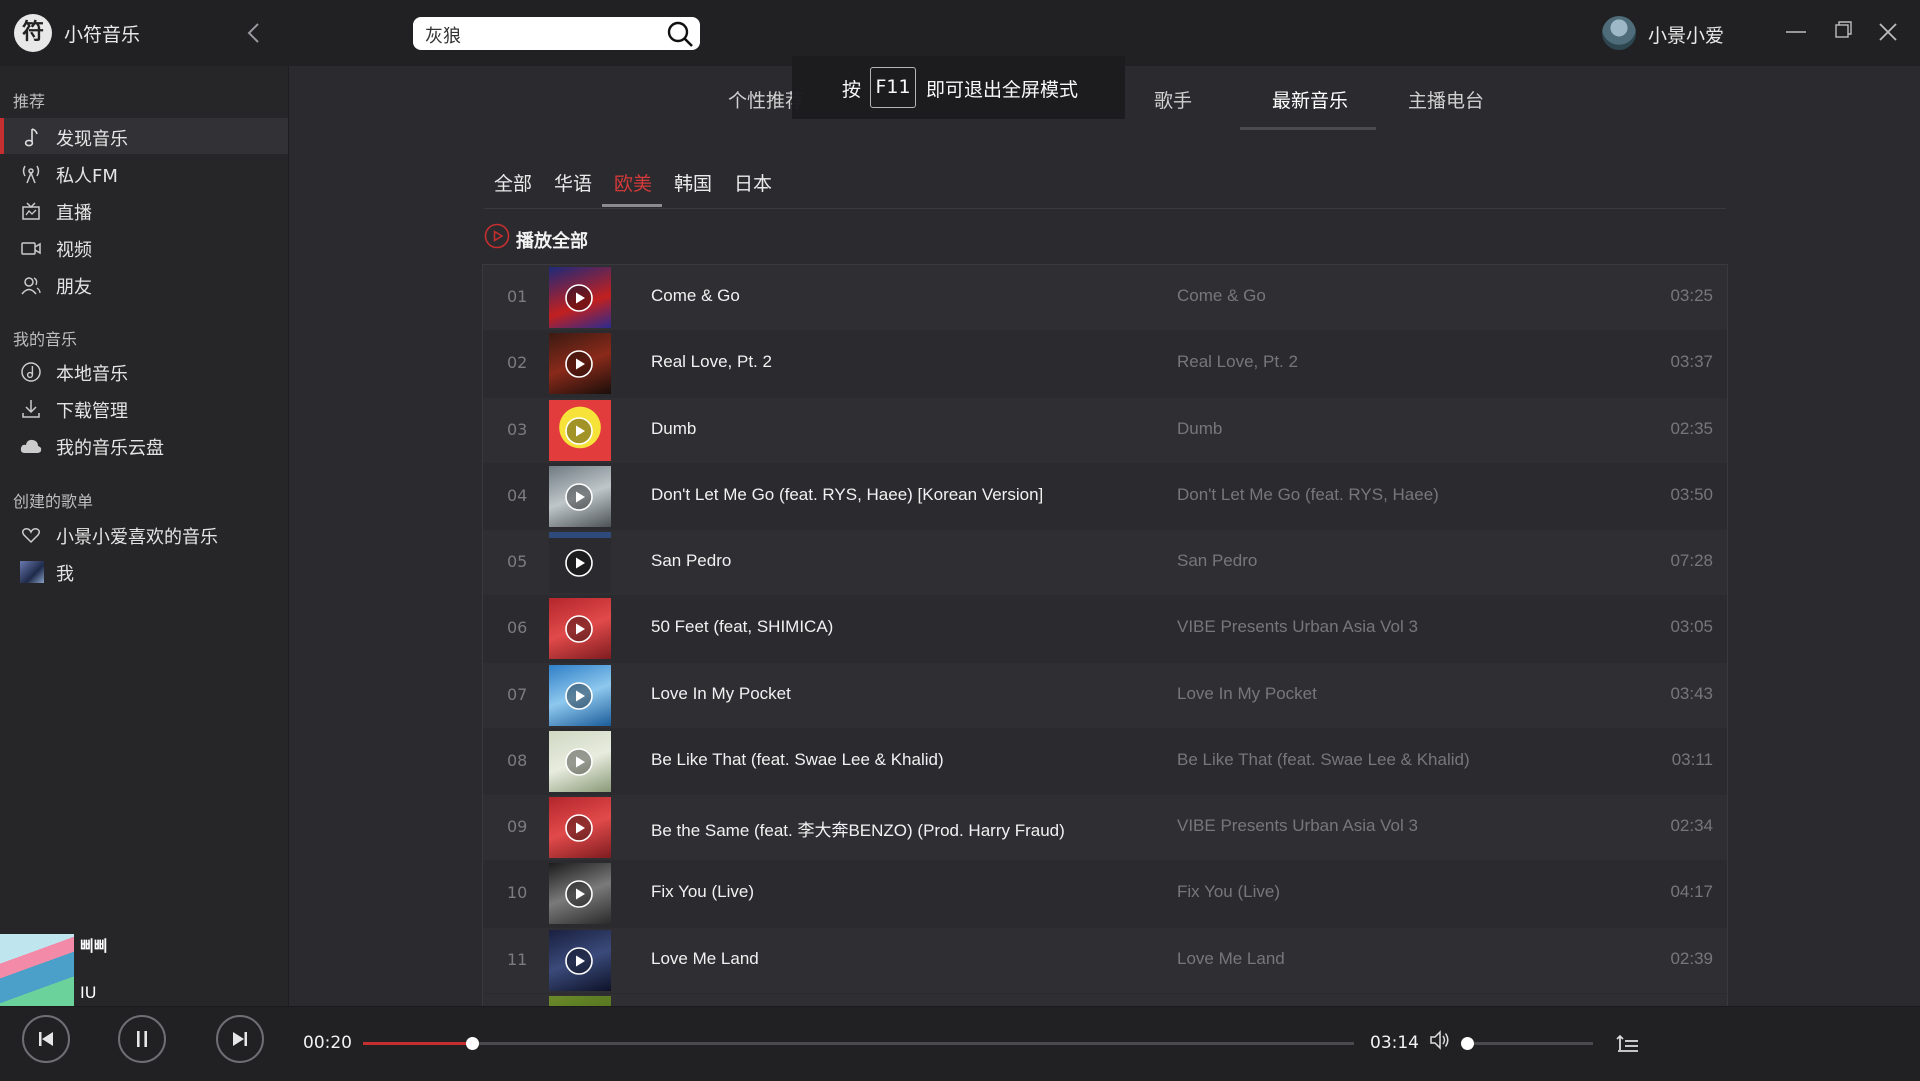 Image resolution: width=1920 pixels, height=1081 pixels. I want to click on sidebar-item-friends: 朋友, so click(144, 284).